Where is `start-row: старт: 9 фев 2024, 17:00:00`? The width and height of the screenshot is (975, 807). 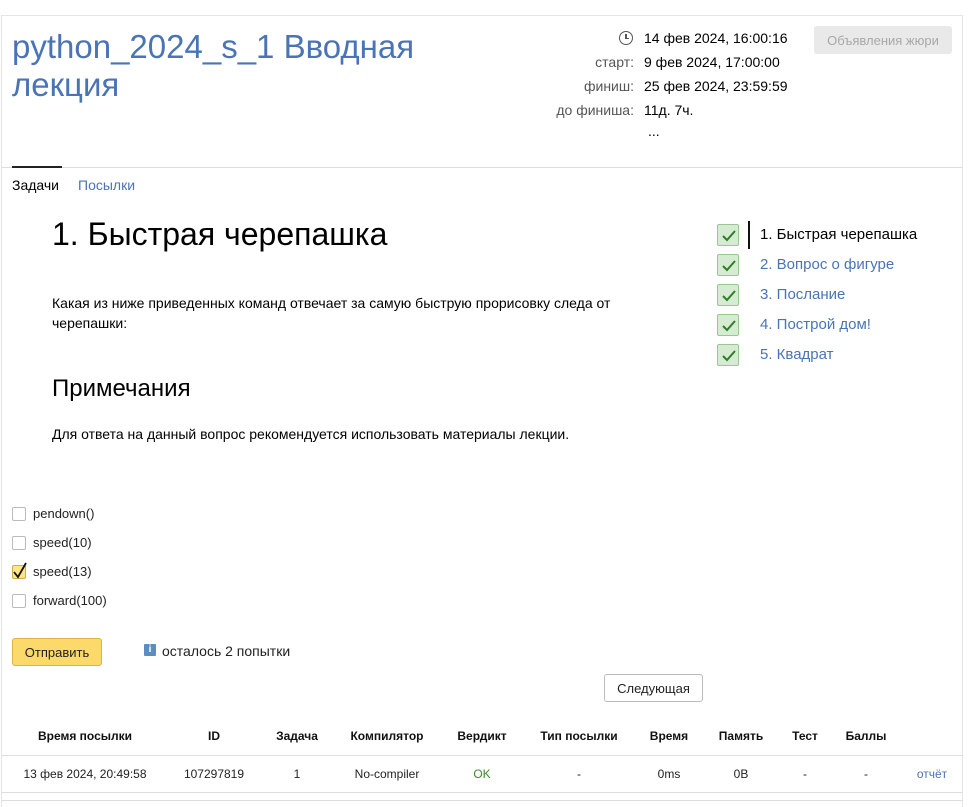
start-row: старт: 9 фев 2024, 17:00:00 is located at coordinates (660, 62).